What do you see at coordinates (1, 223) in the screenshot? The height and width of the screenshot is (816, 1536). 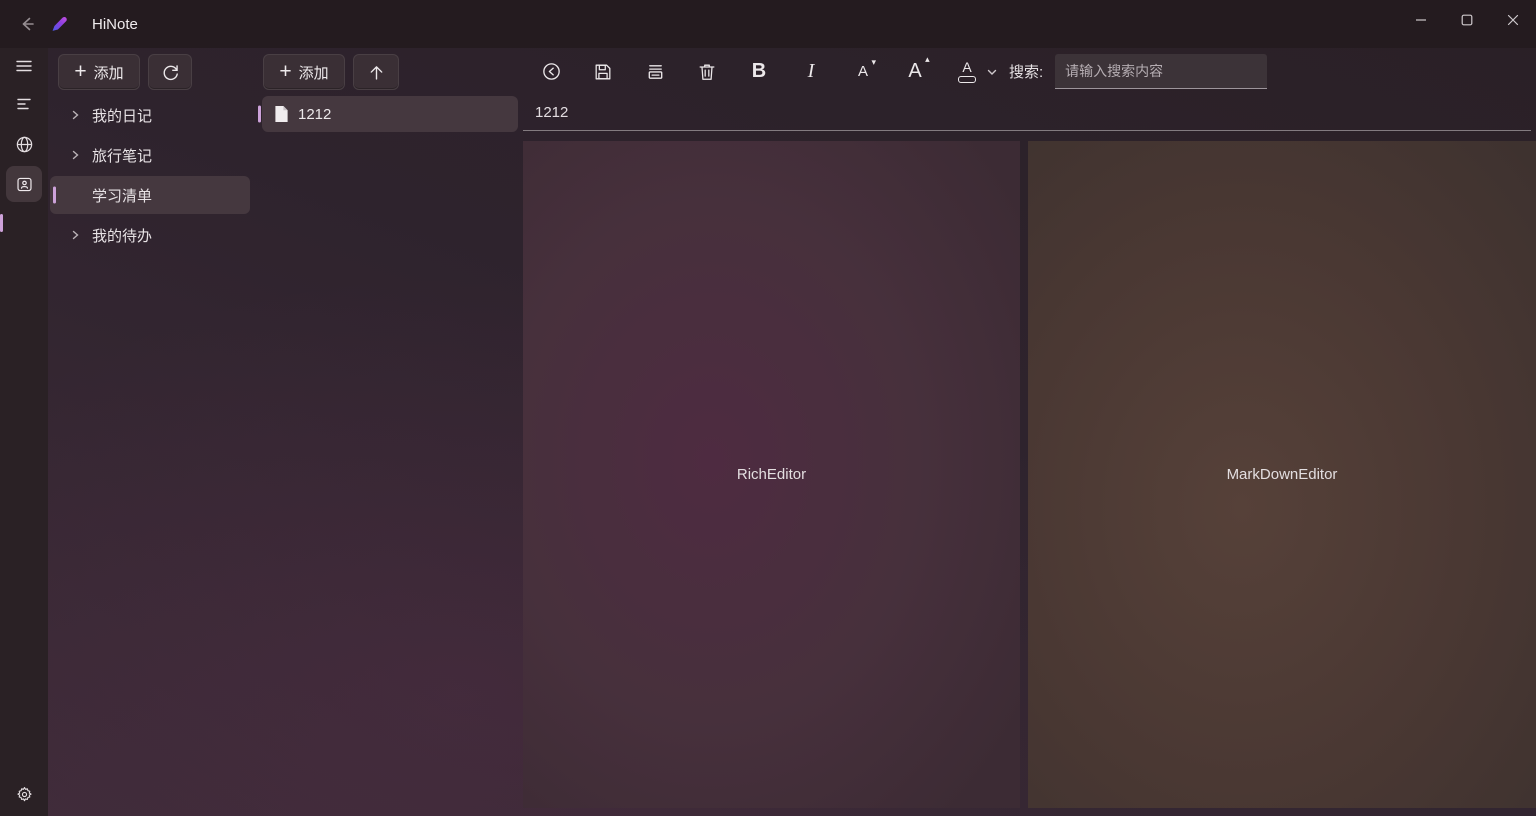 I see `rail-selection-accent` at bounding box center [1, 223].